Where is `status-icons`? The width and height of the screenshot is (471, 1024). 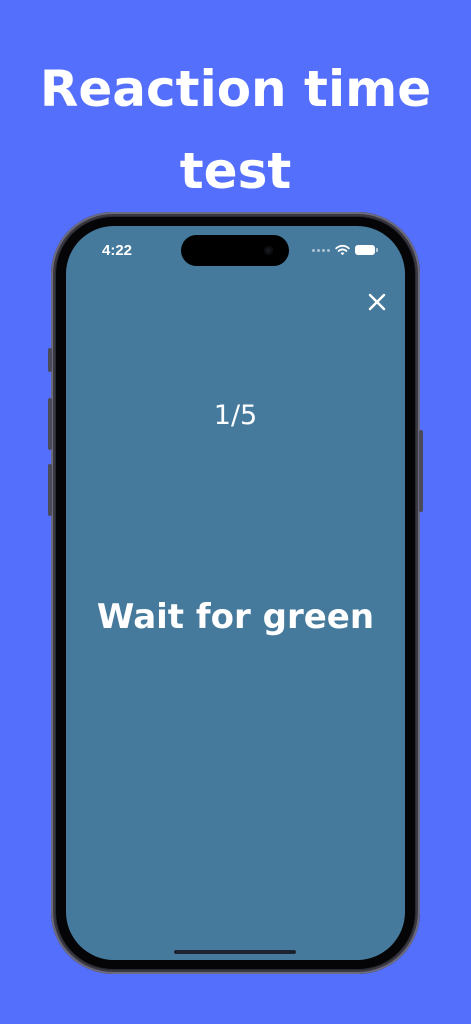 status-icons is located at coordinates (345, 250).